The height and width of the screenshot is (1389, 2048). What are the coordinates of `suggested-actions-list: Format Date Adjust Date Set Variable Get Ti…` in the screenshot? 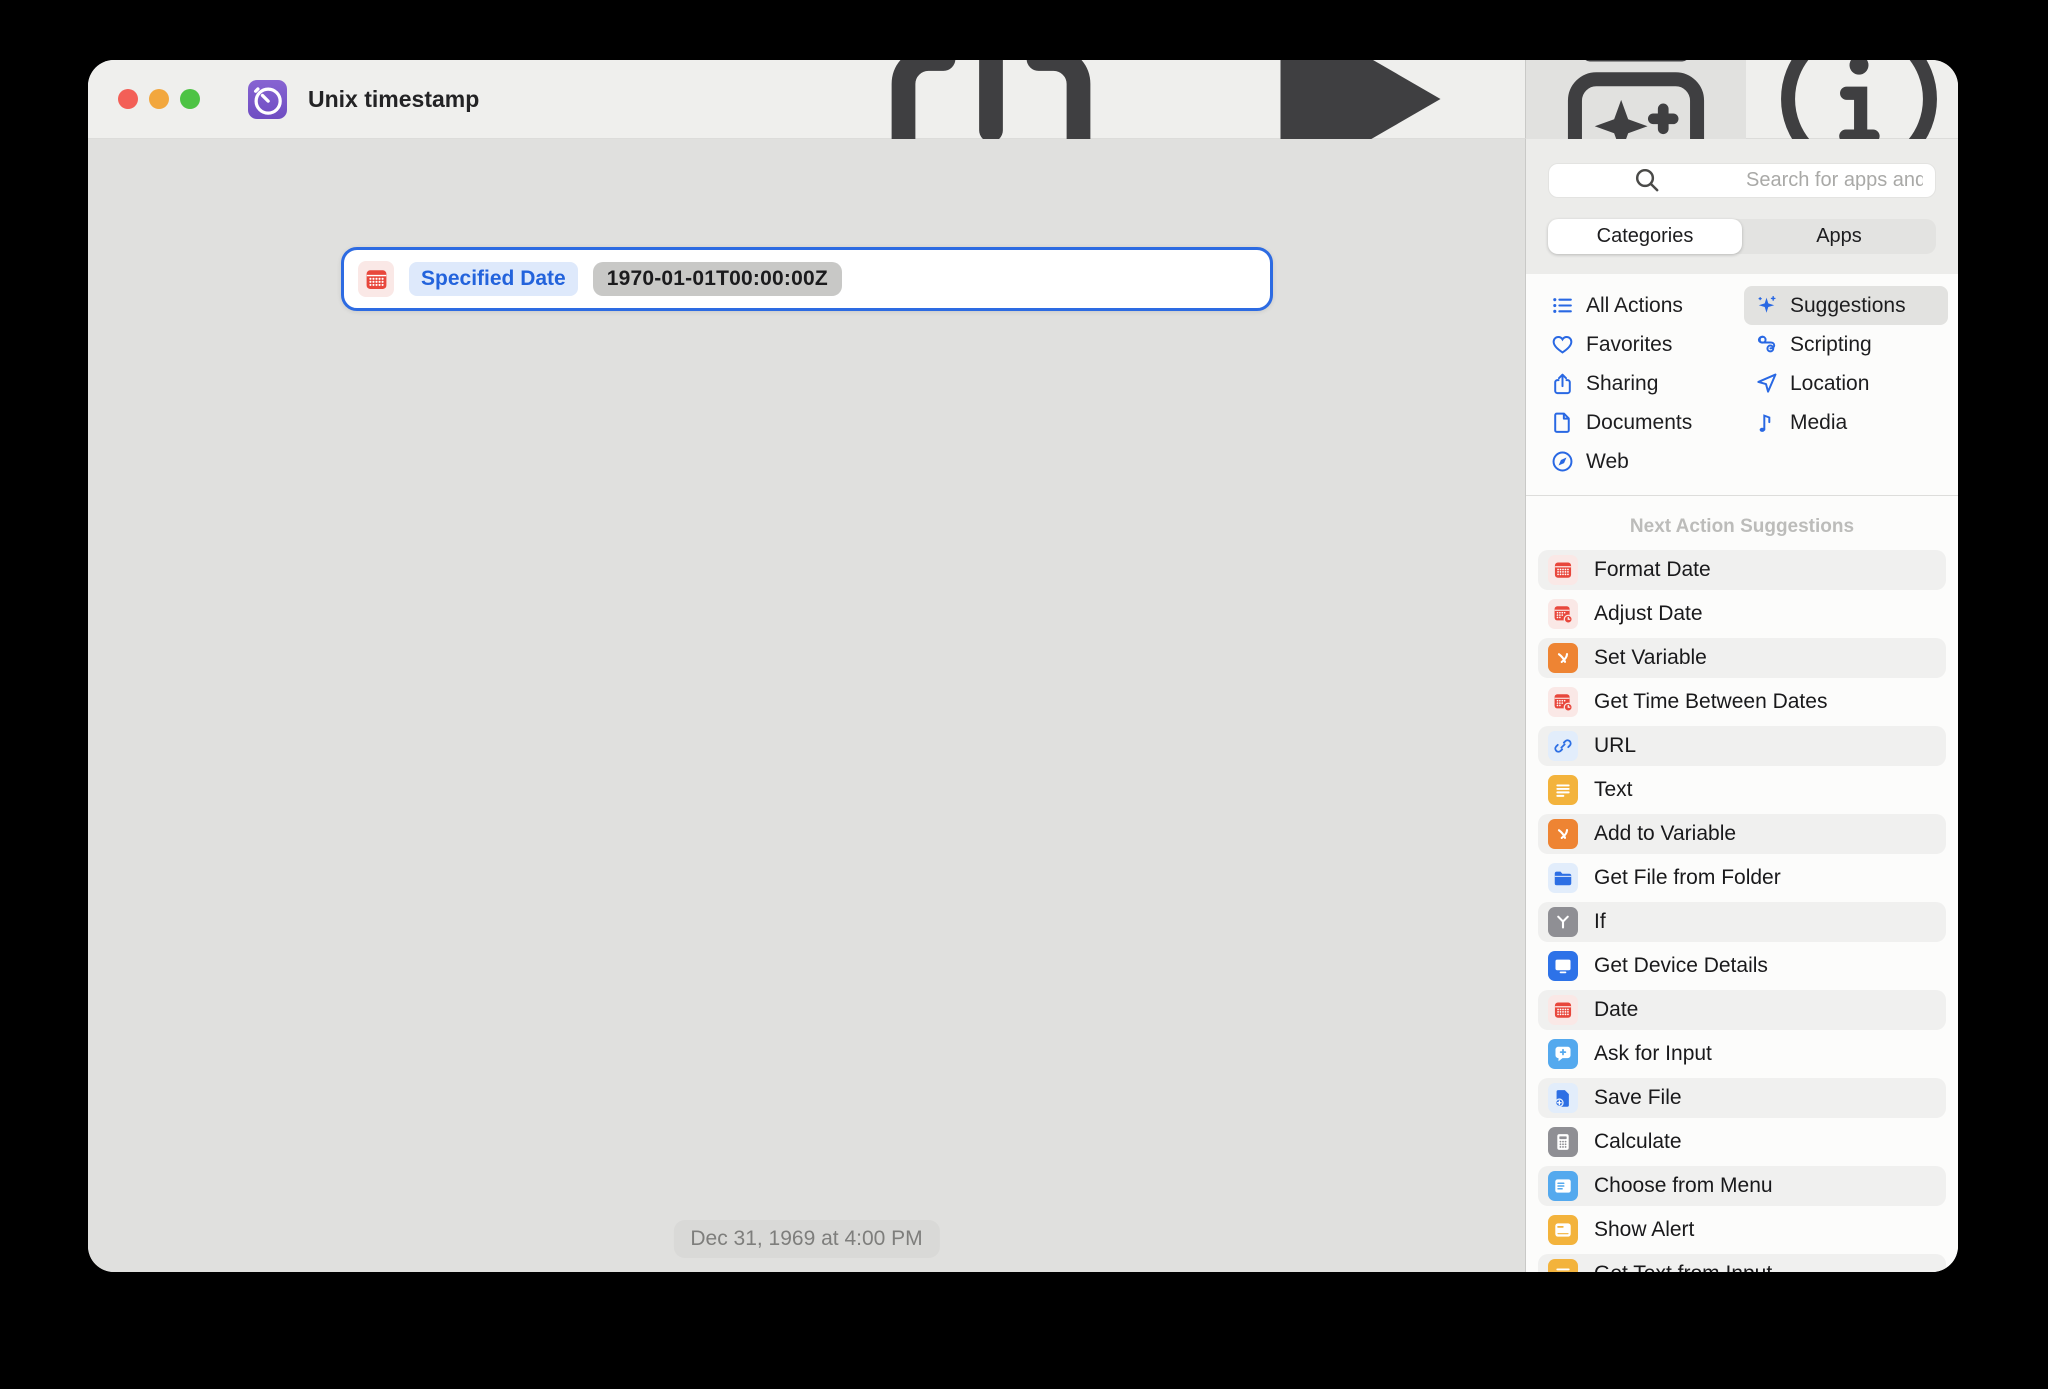 It's located at (1742, 911).